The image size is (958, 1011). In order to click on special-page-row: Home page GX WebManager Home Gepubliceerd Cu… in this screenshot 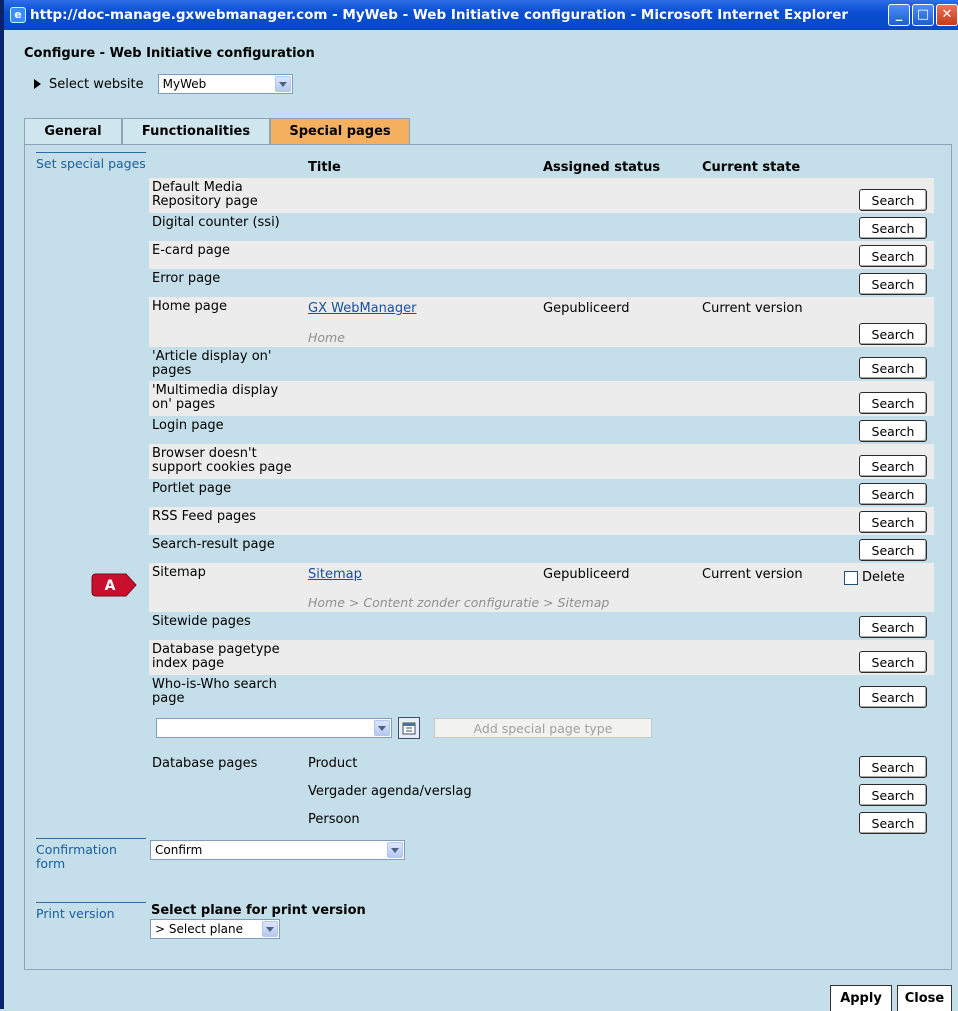, I will do `click(541, 322)`.